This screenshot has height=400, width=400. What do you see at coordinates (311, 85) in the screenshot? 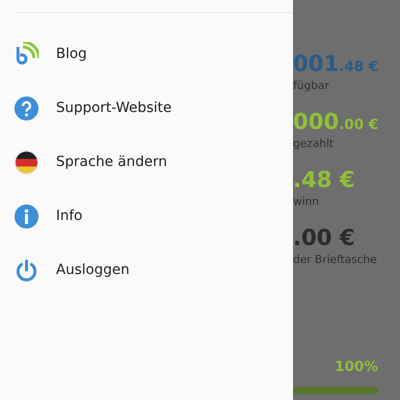
I see `amount-label: fügbar` at bounding box center [311, 85].